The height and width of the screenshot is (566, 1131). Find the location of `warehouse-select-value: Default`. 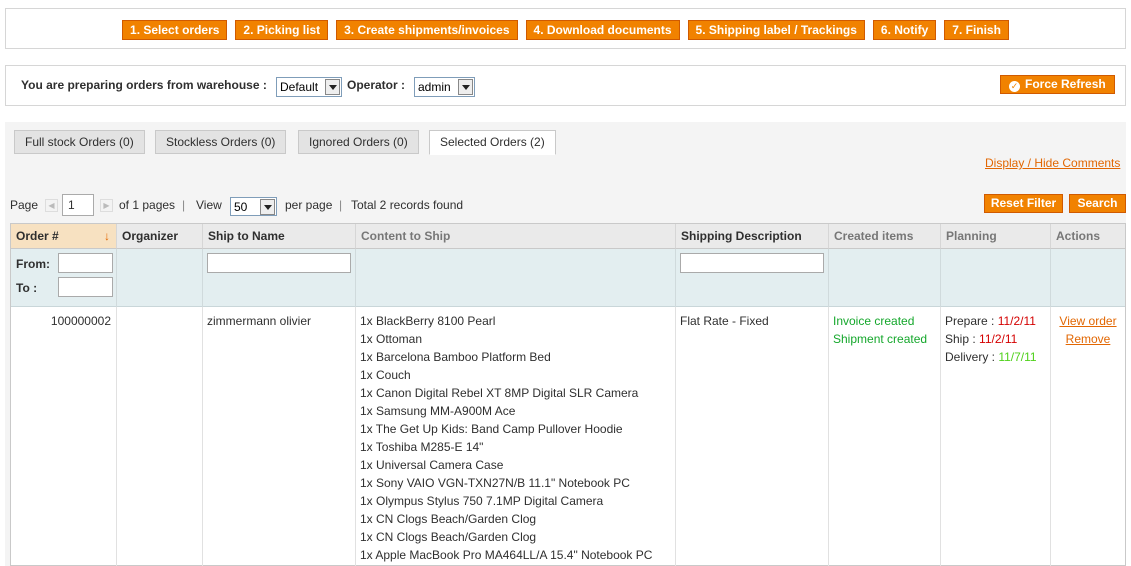

warehouse-select-value: Default is located at coordinates (299, 87).